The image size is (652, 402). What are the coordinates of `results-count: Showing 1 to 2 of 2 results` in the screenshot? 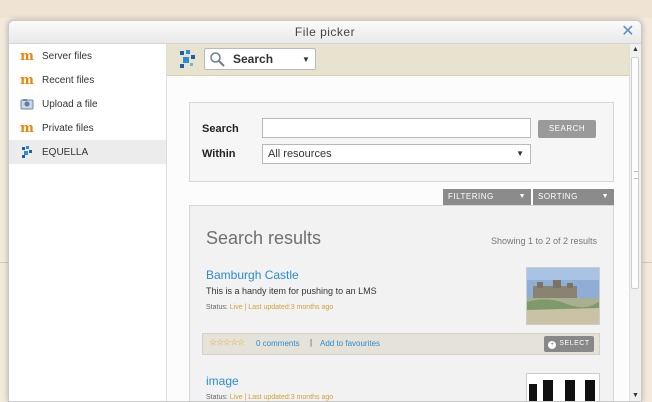 It's located at (543, 241).